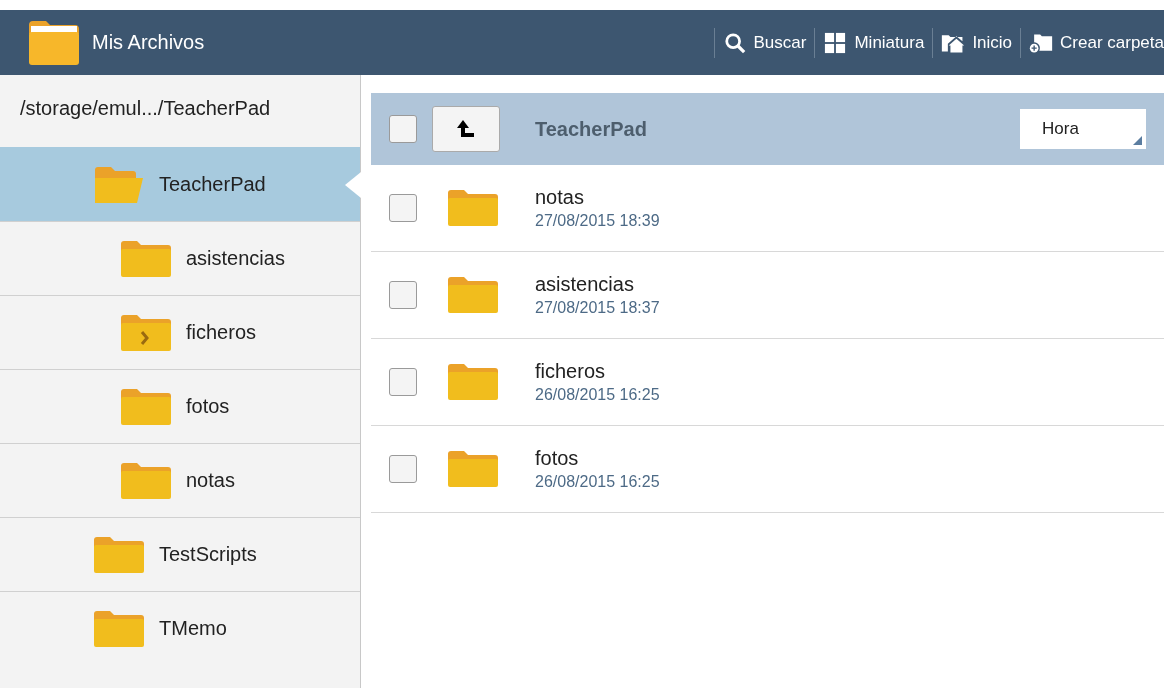 This screenshot has width=1164, height=688. What do you see at coordinates (557, 458) in the screenshot?
I see `file-name: fotos` at bounding box center [557, 458].